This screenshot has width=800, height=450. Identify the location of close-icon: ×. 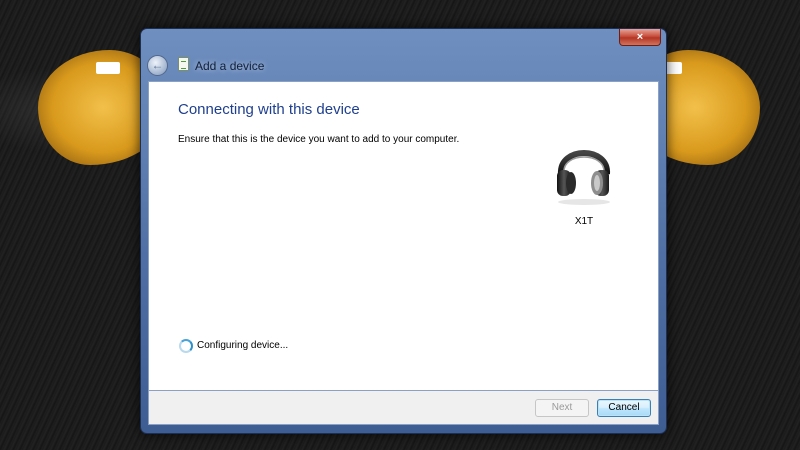
(640, 37).